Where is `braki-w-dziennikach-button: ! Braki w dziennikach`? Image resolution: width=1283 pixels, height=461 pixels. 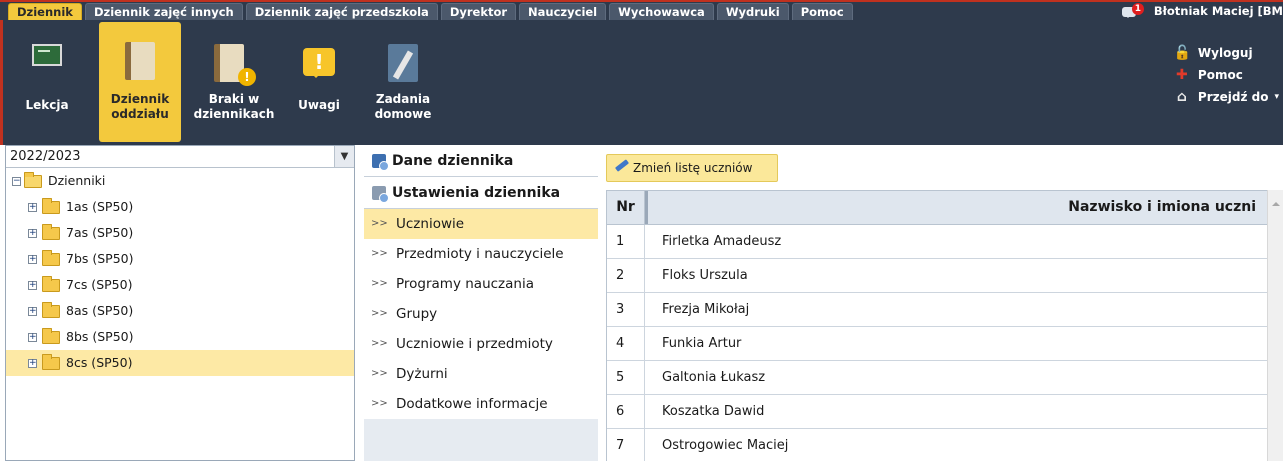
braki-w-dziennikach-button: ! Braki w dziennikach is located at coordinates (234, 82).